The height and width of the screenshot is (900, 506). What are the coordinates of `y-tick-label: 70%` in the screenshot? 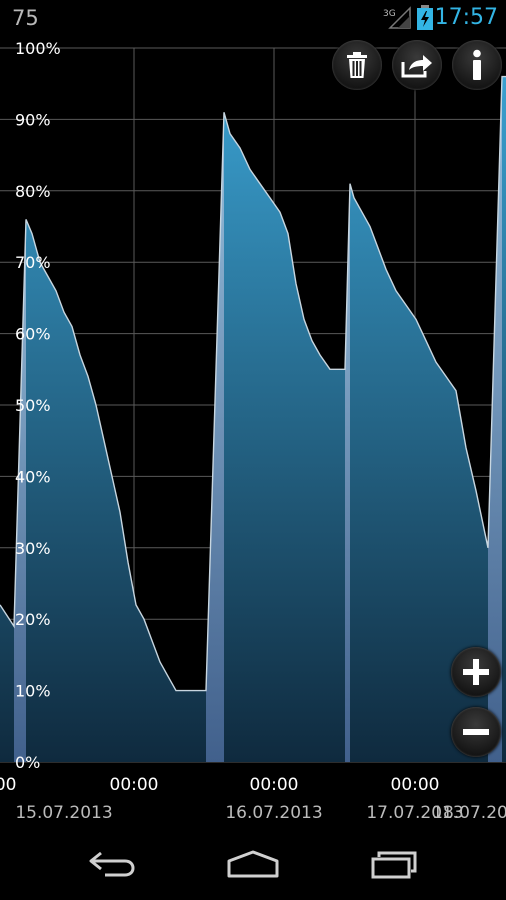 It's located at (33, 262).